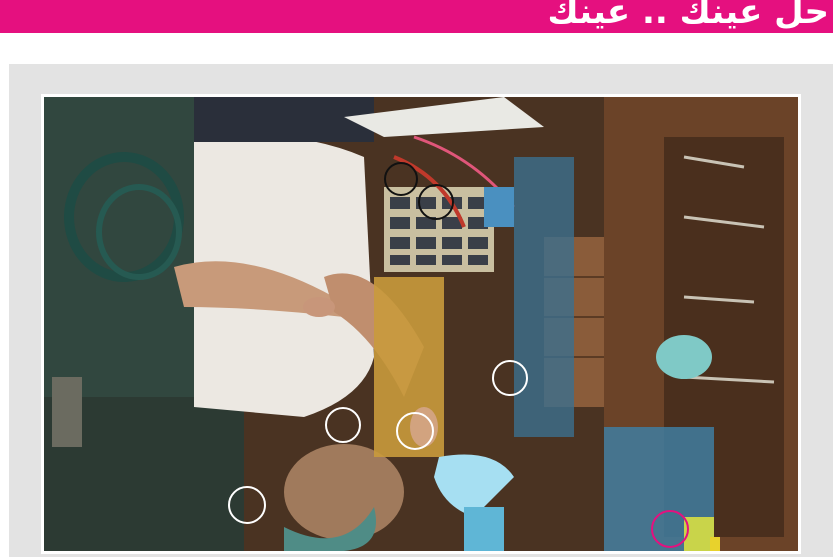 The height and width of the screenshot is (557, 833). I want to click on top-banner: حل عينك .. عينك, so click(416, 16).